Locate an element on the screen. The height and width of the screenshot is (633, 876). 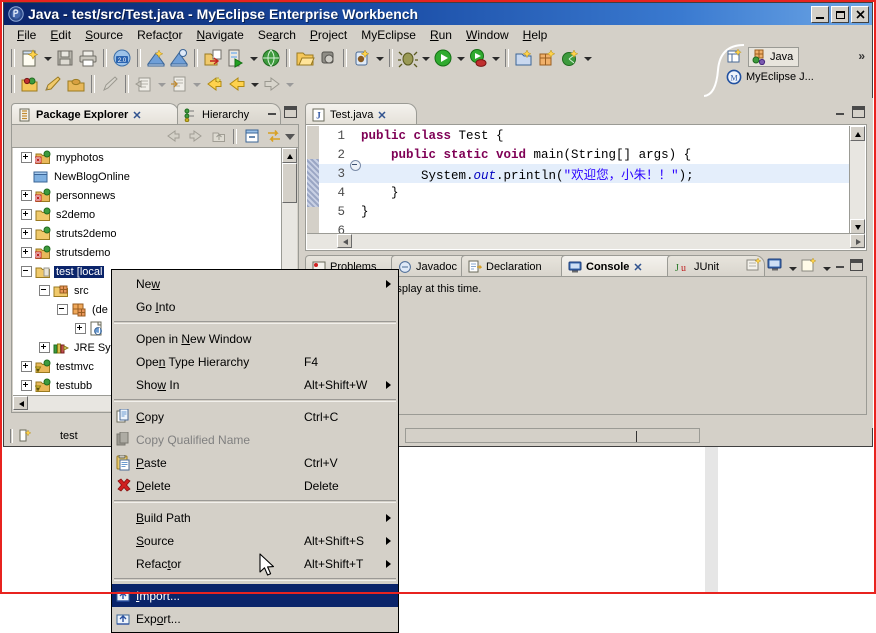
view-menu-icon is located at coordinates (290, 136).